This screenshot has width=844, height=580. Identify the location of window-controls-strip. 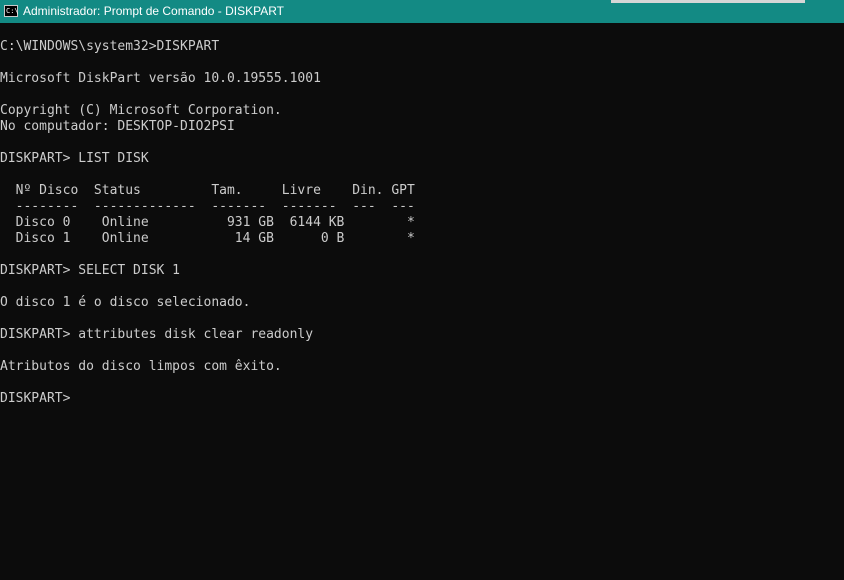
(708, 1).